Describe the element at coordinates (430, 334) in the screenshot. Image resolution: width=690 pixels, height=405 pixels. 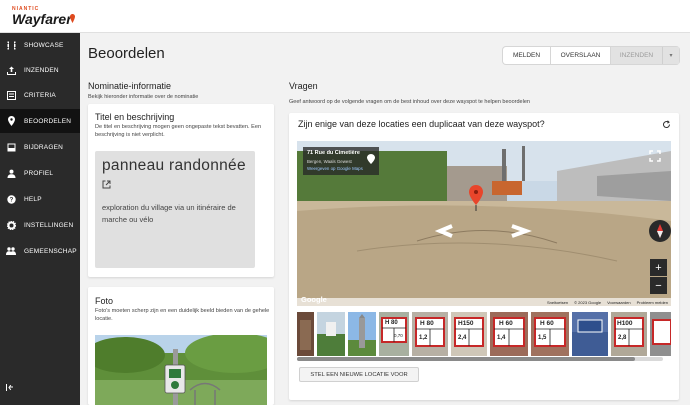
I see `candidate-thumbnail: H 80 1,2` at that location.